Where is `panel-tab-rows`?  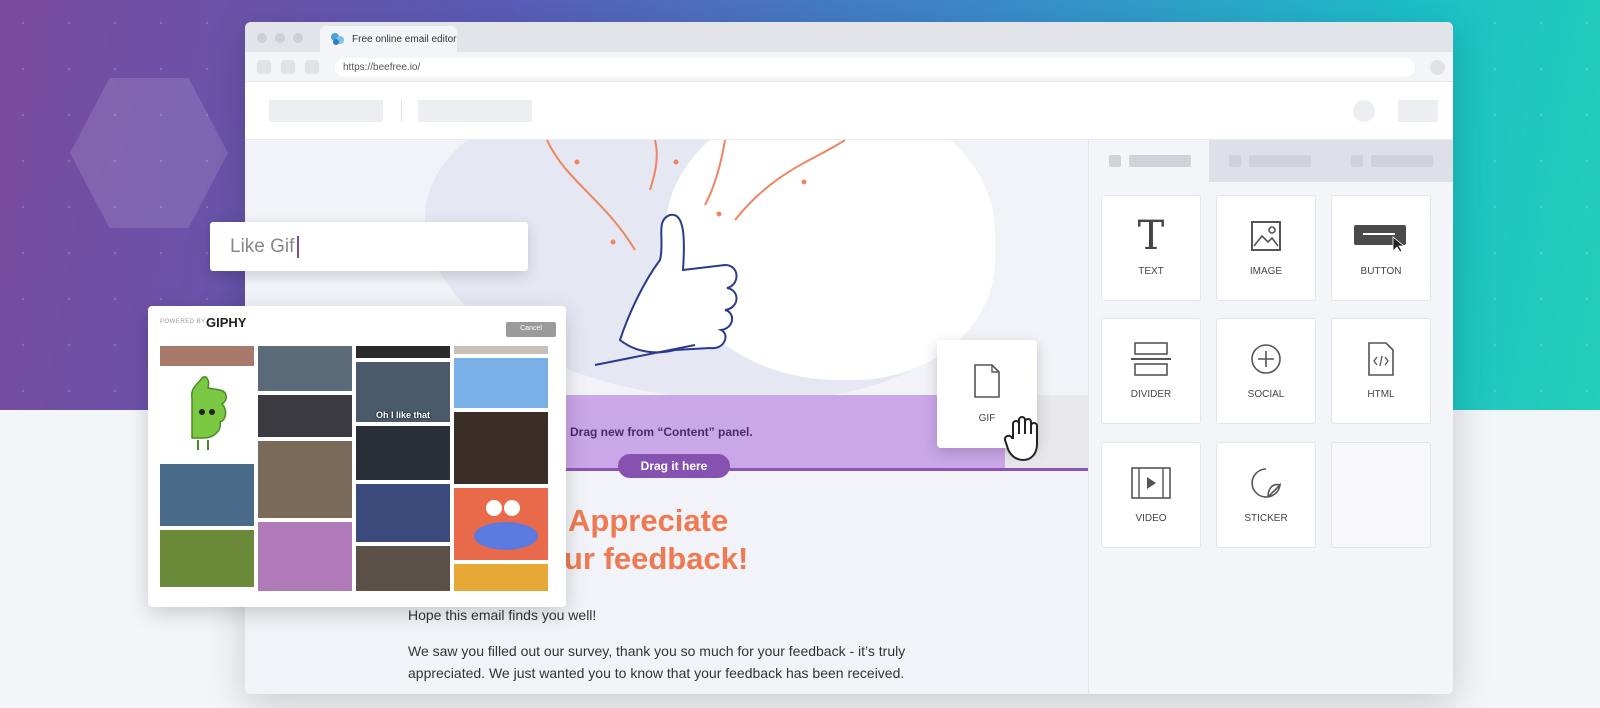
panel-tab-rows is located at coordinates (1270, 161).